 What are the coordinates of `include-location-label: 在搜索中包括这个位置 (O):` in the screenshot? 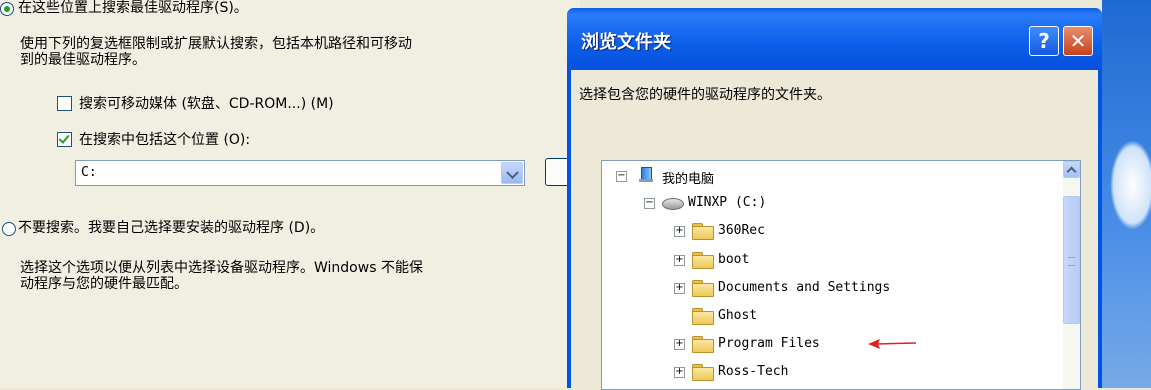 It's located at (165, 140).